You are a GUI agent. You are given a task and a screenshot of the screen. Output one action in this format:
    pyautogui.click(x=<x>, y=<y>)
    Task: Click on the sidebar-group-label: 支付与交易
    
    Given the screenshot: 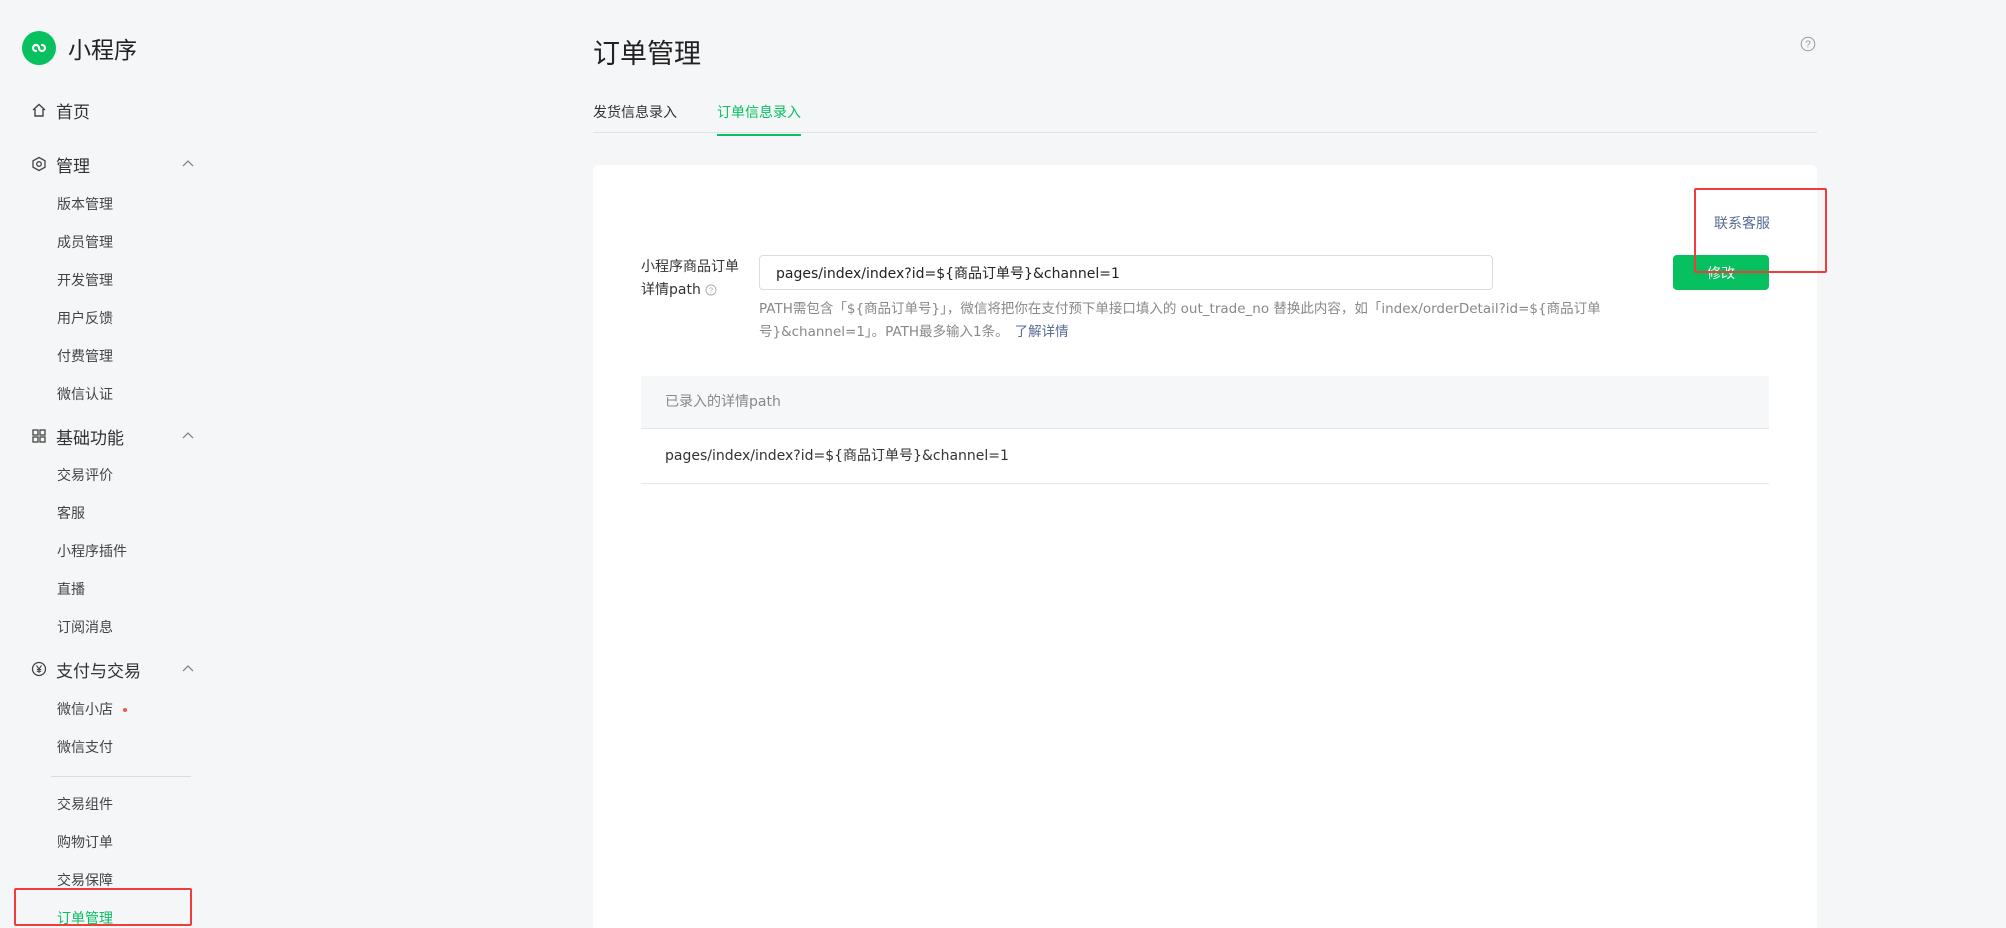 What is the action you would take?
    pyautogui.click(x=98, y=671)
    